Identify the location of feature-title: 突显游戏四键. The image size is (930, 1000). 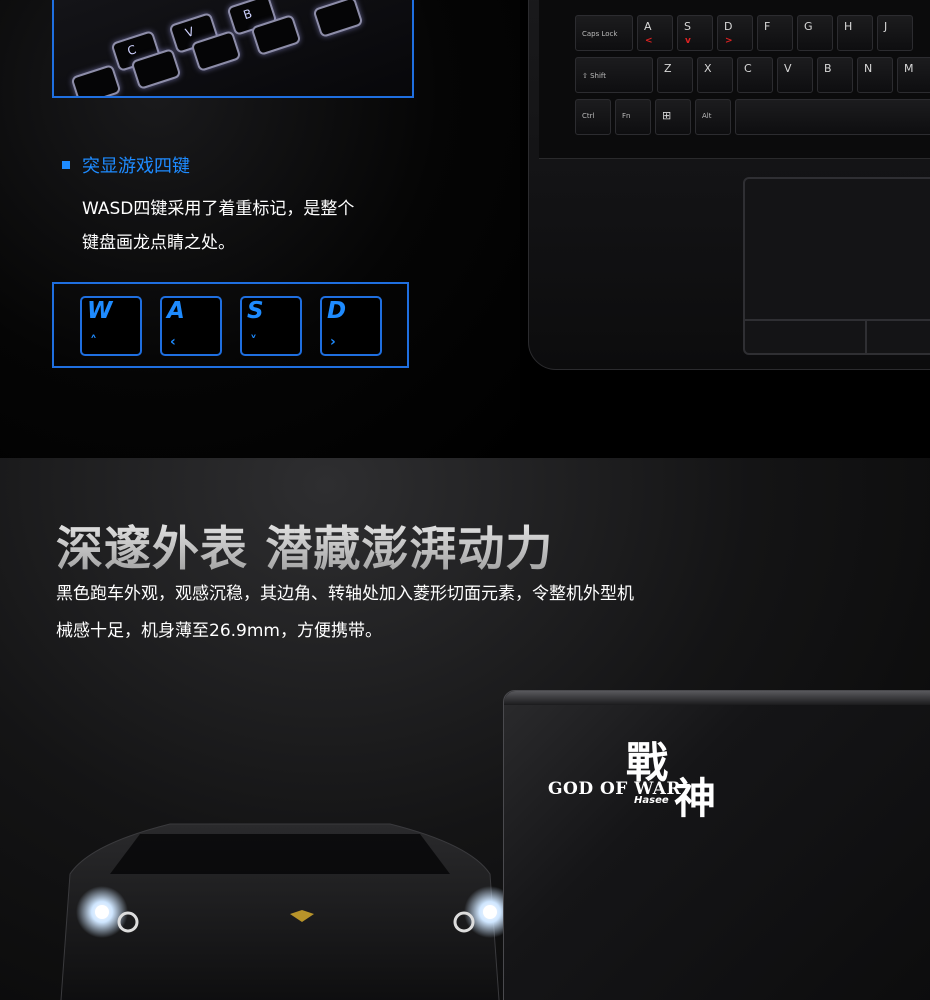
(126, 165).